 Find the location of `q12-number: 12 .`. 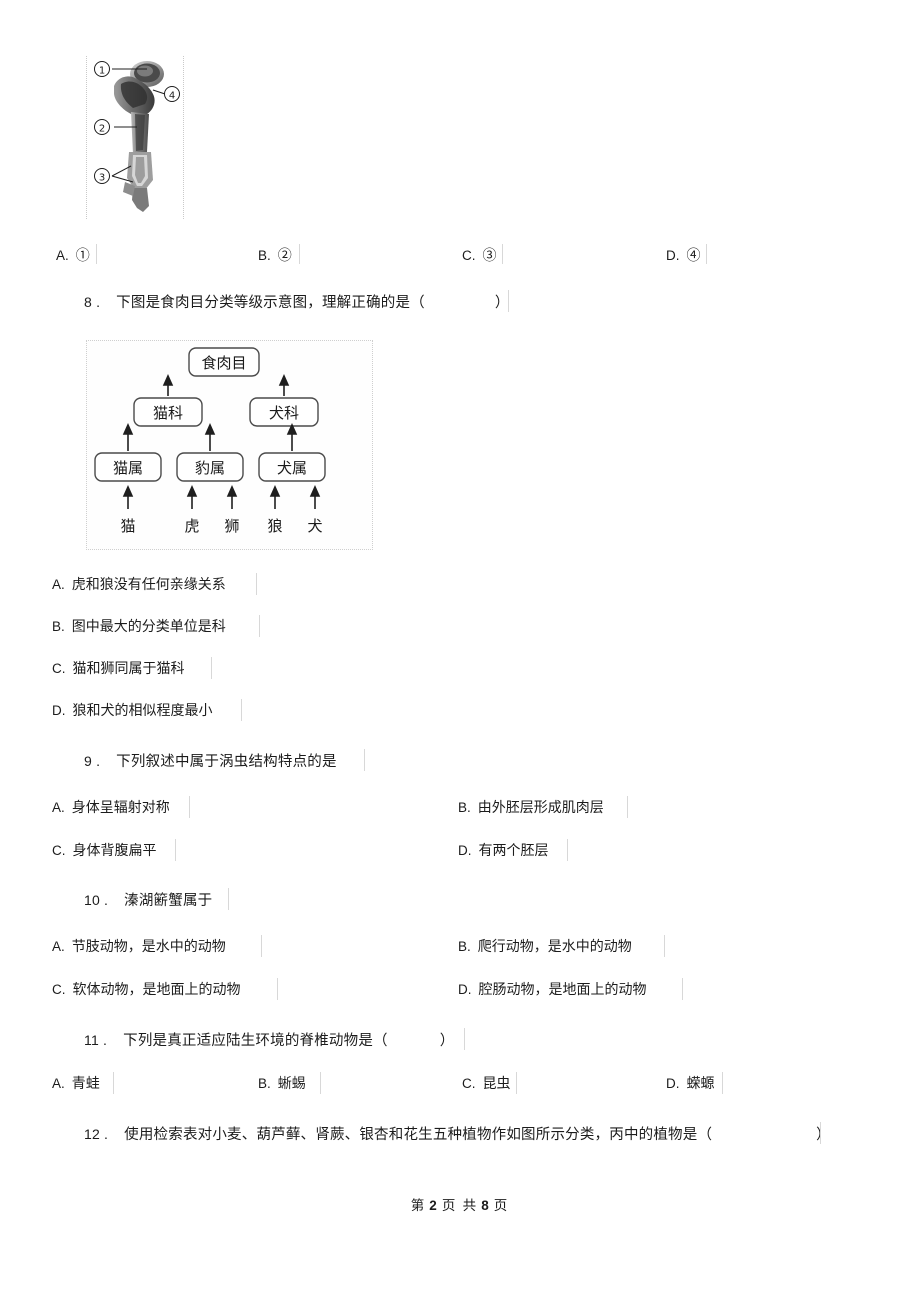

q12-number: 12 . is located at coordinates (96, 1134).